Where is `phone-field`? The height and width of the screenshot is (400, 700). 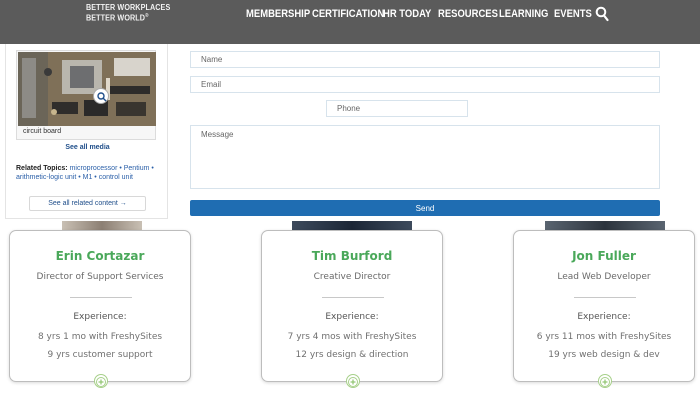
phone-field is located at coordinates (397, 108).